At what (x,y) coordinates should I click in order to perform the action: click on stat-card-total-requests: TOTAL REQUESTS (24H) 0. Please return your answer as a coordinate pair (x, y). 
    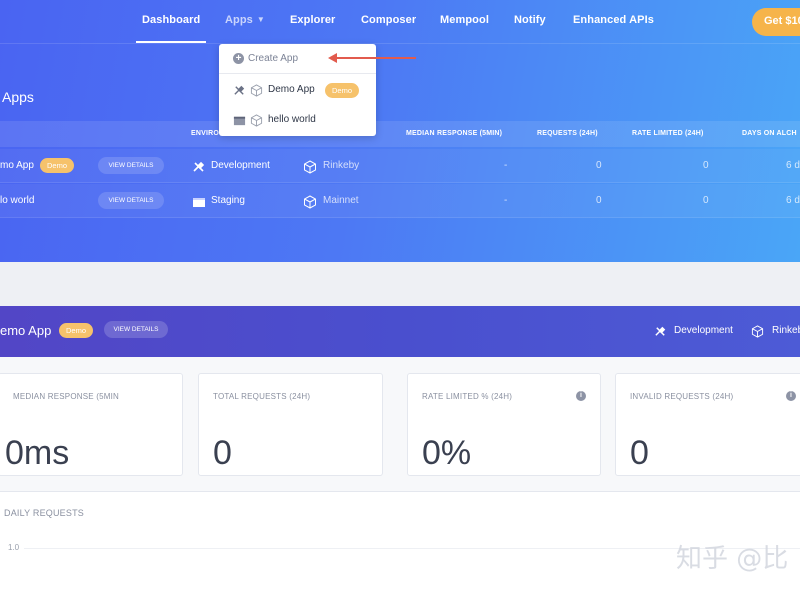
    Looking at the image, I should click on (290, 424).